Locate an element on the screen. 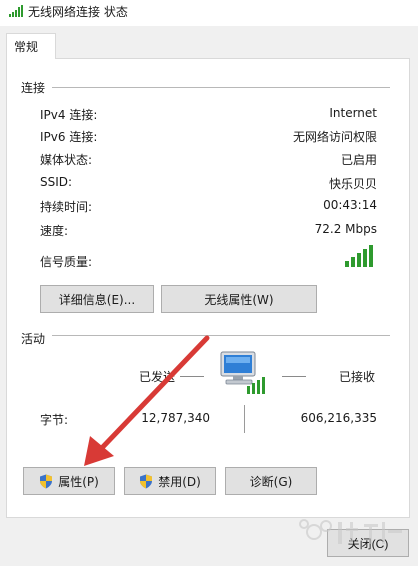  signal-strength-icon is located at coordinates (359, 256).